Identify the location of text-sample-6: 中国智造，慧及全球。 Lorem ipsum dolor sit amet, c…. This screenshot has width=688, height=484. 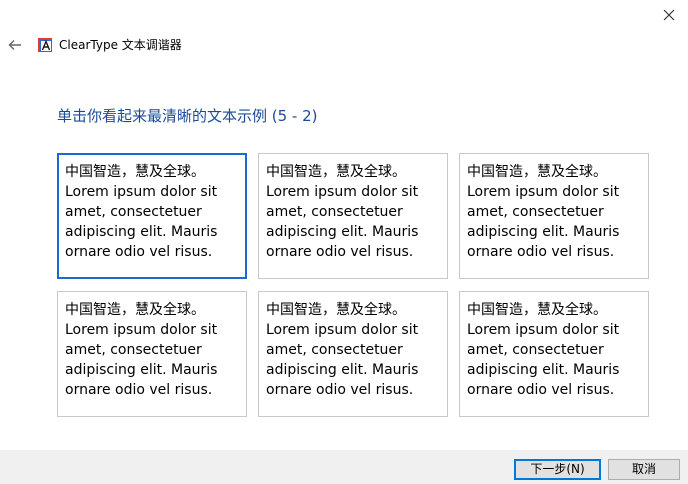
(554, 354).